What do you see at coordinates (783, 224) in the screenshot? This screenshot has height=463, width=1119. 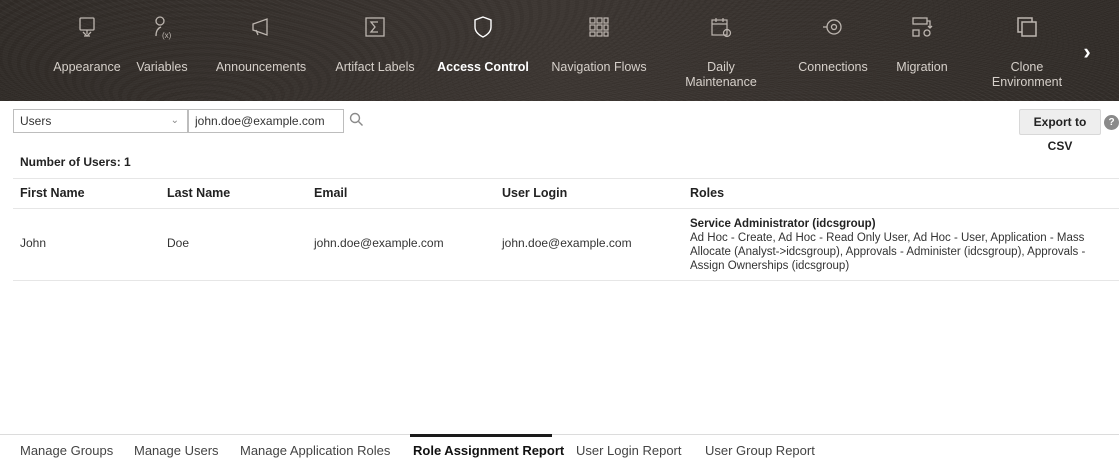 I see `role-title: Service Administrator (idcsgroup)` at bounding box center [783, 224].